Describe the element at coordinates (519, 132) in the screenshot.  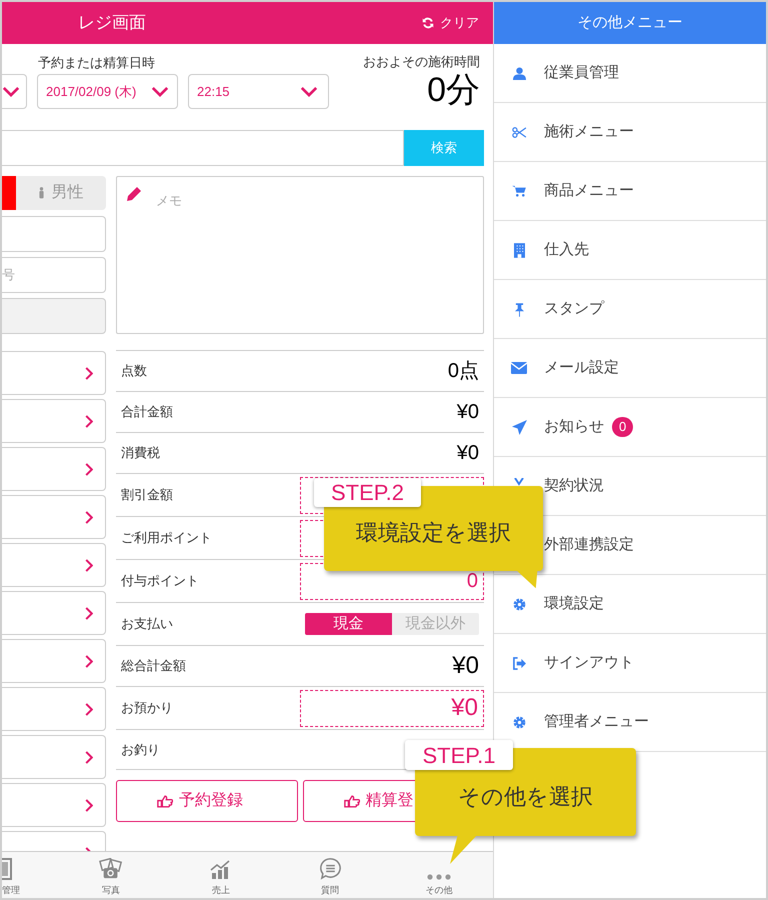
I see `scissors-icon` at that location.